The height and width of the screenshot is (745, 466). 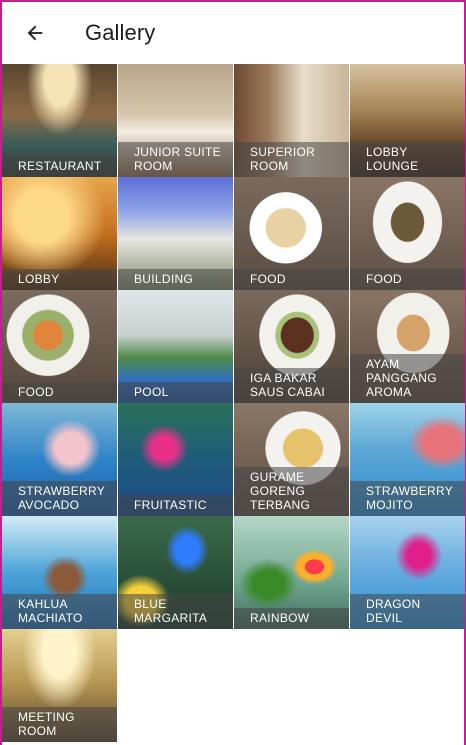 I want to click on tile-caption: BUILDING, so click(x=175, y=279).